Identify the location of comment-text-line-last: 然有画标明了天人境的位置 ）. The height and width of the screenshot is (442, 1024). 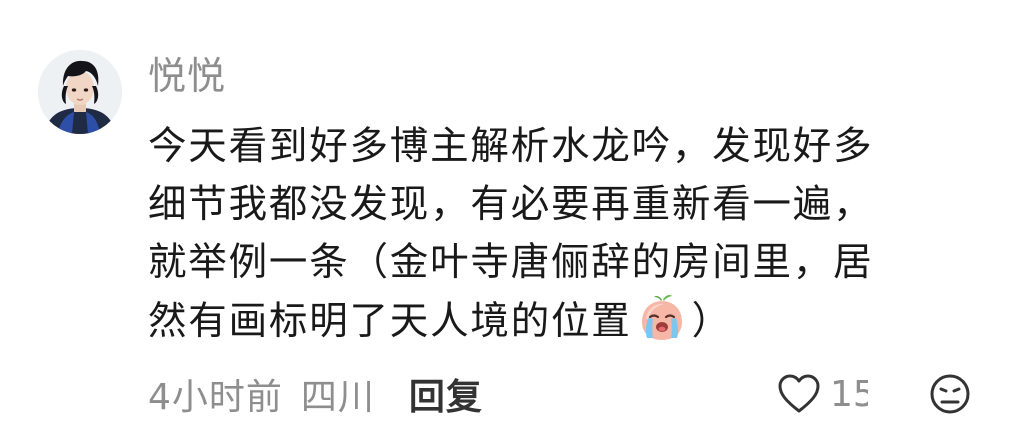
(568, 321).